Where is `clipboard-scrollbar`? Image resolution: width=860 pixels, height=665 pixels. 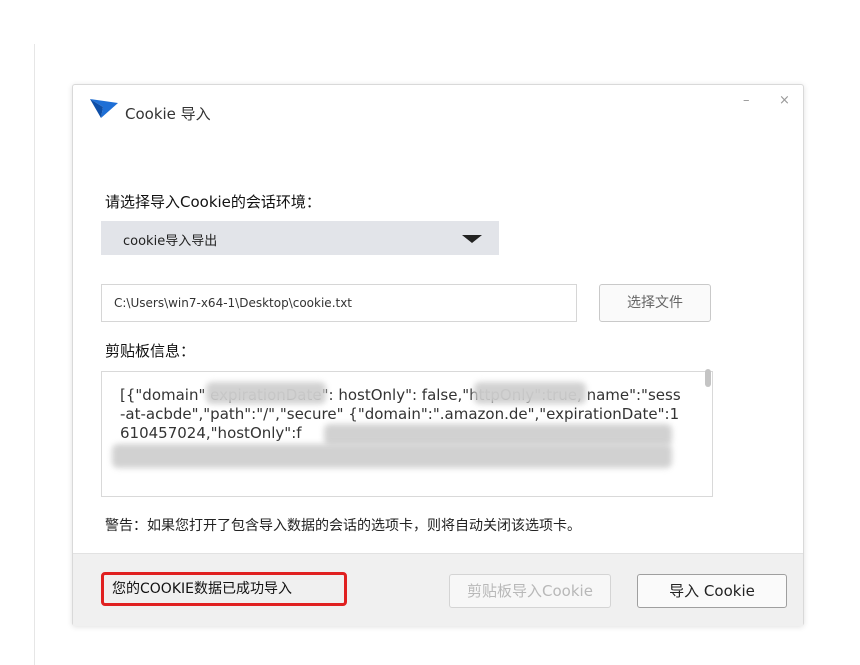
clipboard-scrollbar is located at coordinates (708, 378).